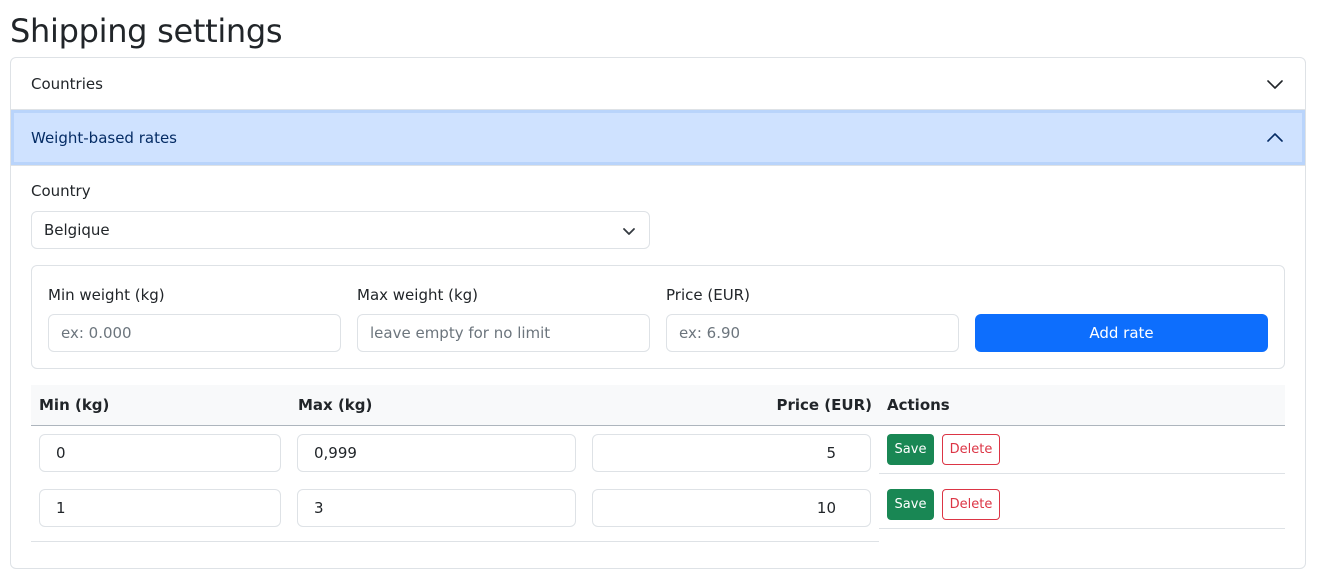  I want to click on table-header: Min (kg) Max (kg) Price (EUR) Actions, so click(658, 405).